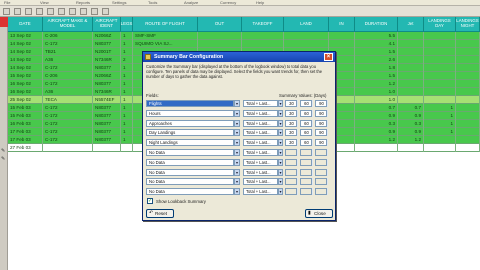 The image size is (480, 270). Describe the element at coordinates (190, 133) in the screenshot. I see `field-select: Day Landings` at that location.